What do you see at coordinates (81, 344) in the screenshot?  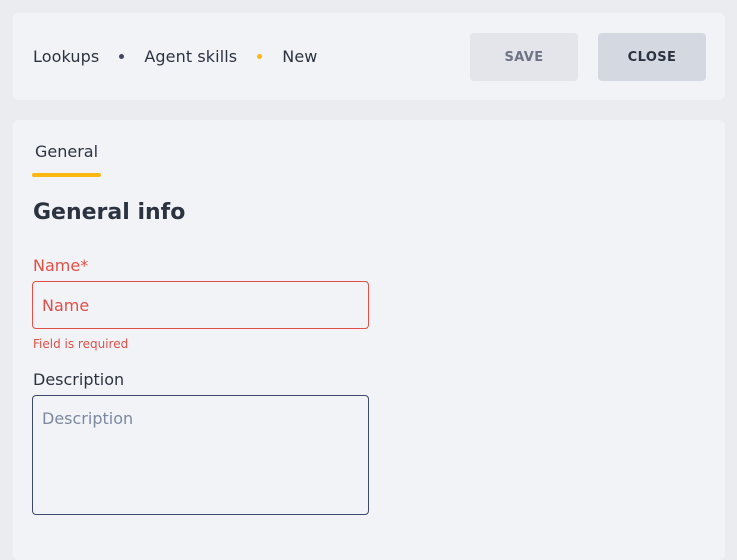 I see `name-error-message: Field is required` at bounding box center [81, 344].